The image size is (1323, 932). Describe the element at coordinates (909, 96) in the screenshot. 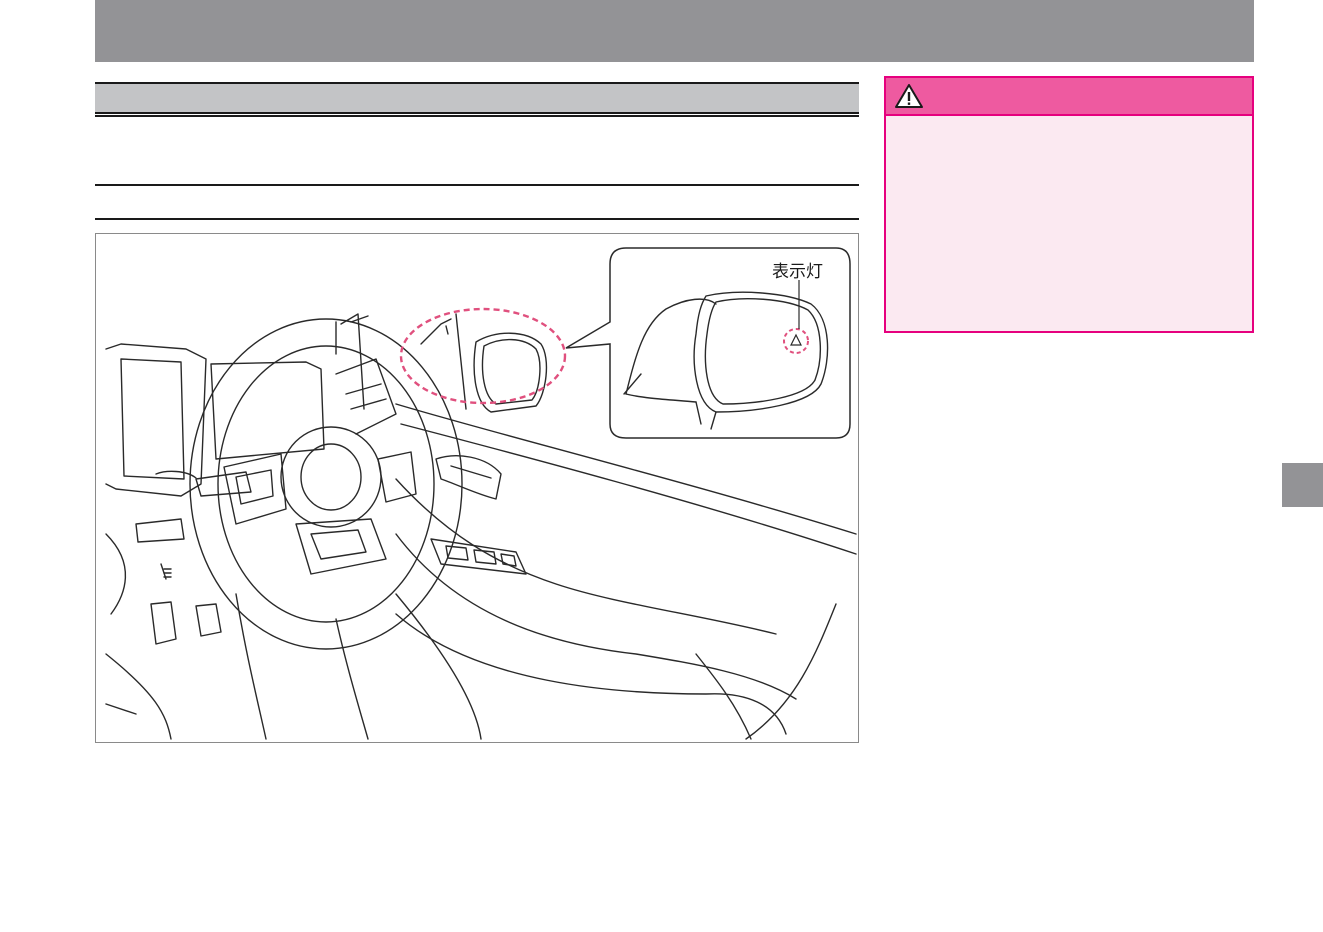

I see `warning-triangle-icon` at that location.